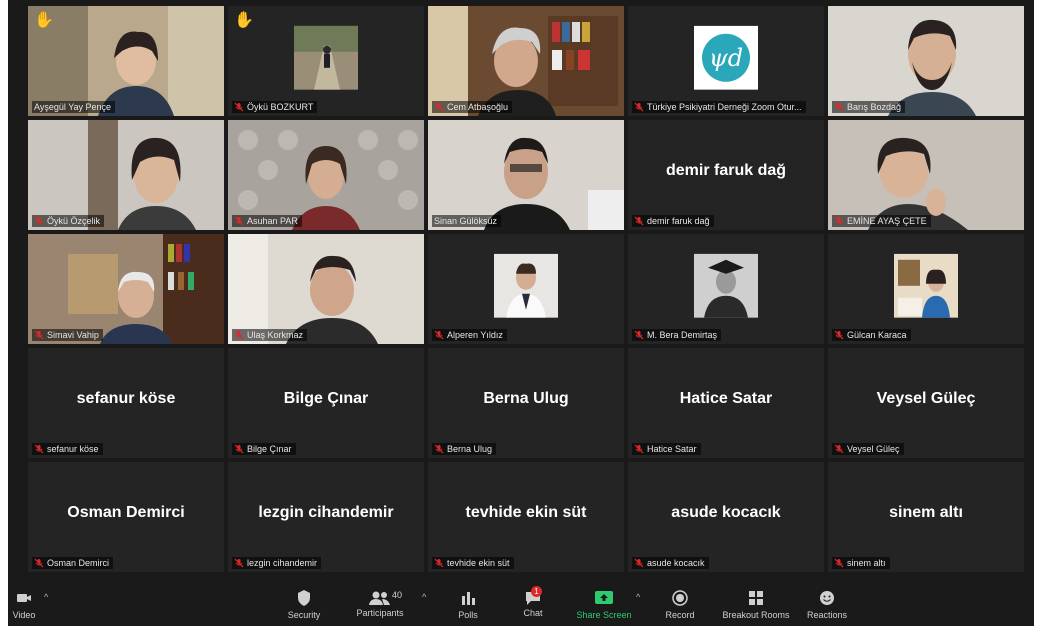 The height and width of the screenshot is (626, 1040). I want to click on participant-tile: Cem Atbaşoğlu, so click(526, 61).